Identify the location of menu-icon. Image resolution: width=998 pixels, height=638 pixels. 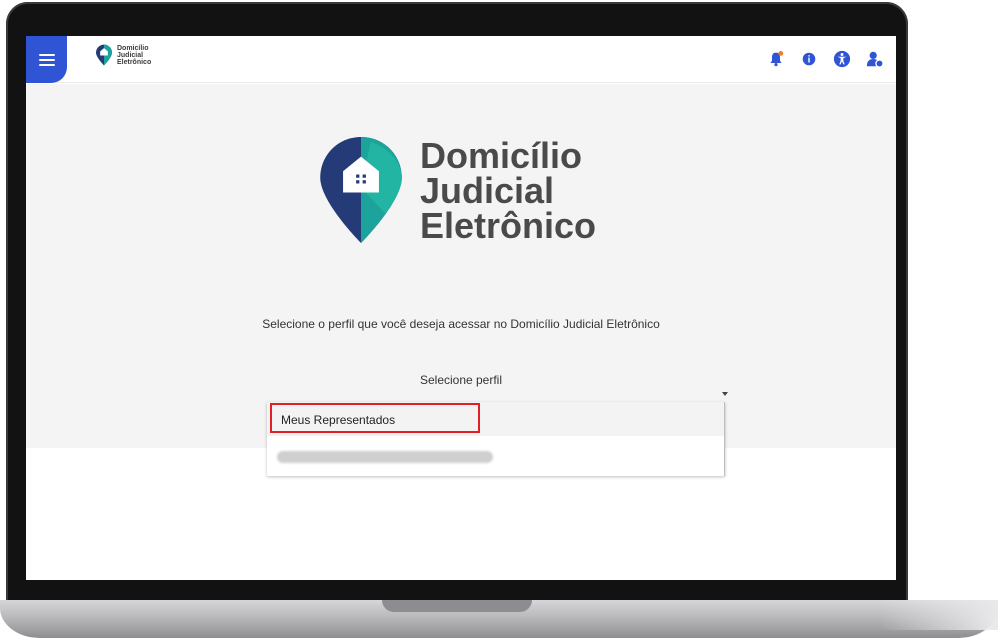
(46, 54).